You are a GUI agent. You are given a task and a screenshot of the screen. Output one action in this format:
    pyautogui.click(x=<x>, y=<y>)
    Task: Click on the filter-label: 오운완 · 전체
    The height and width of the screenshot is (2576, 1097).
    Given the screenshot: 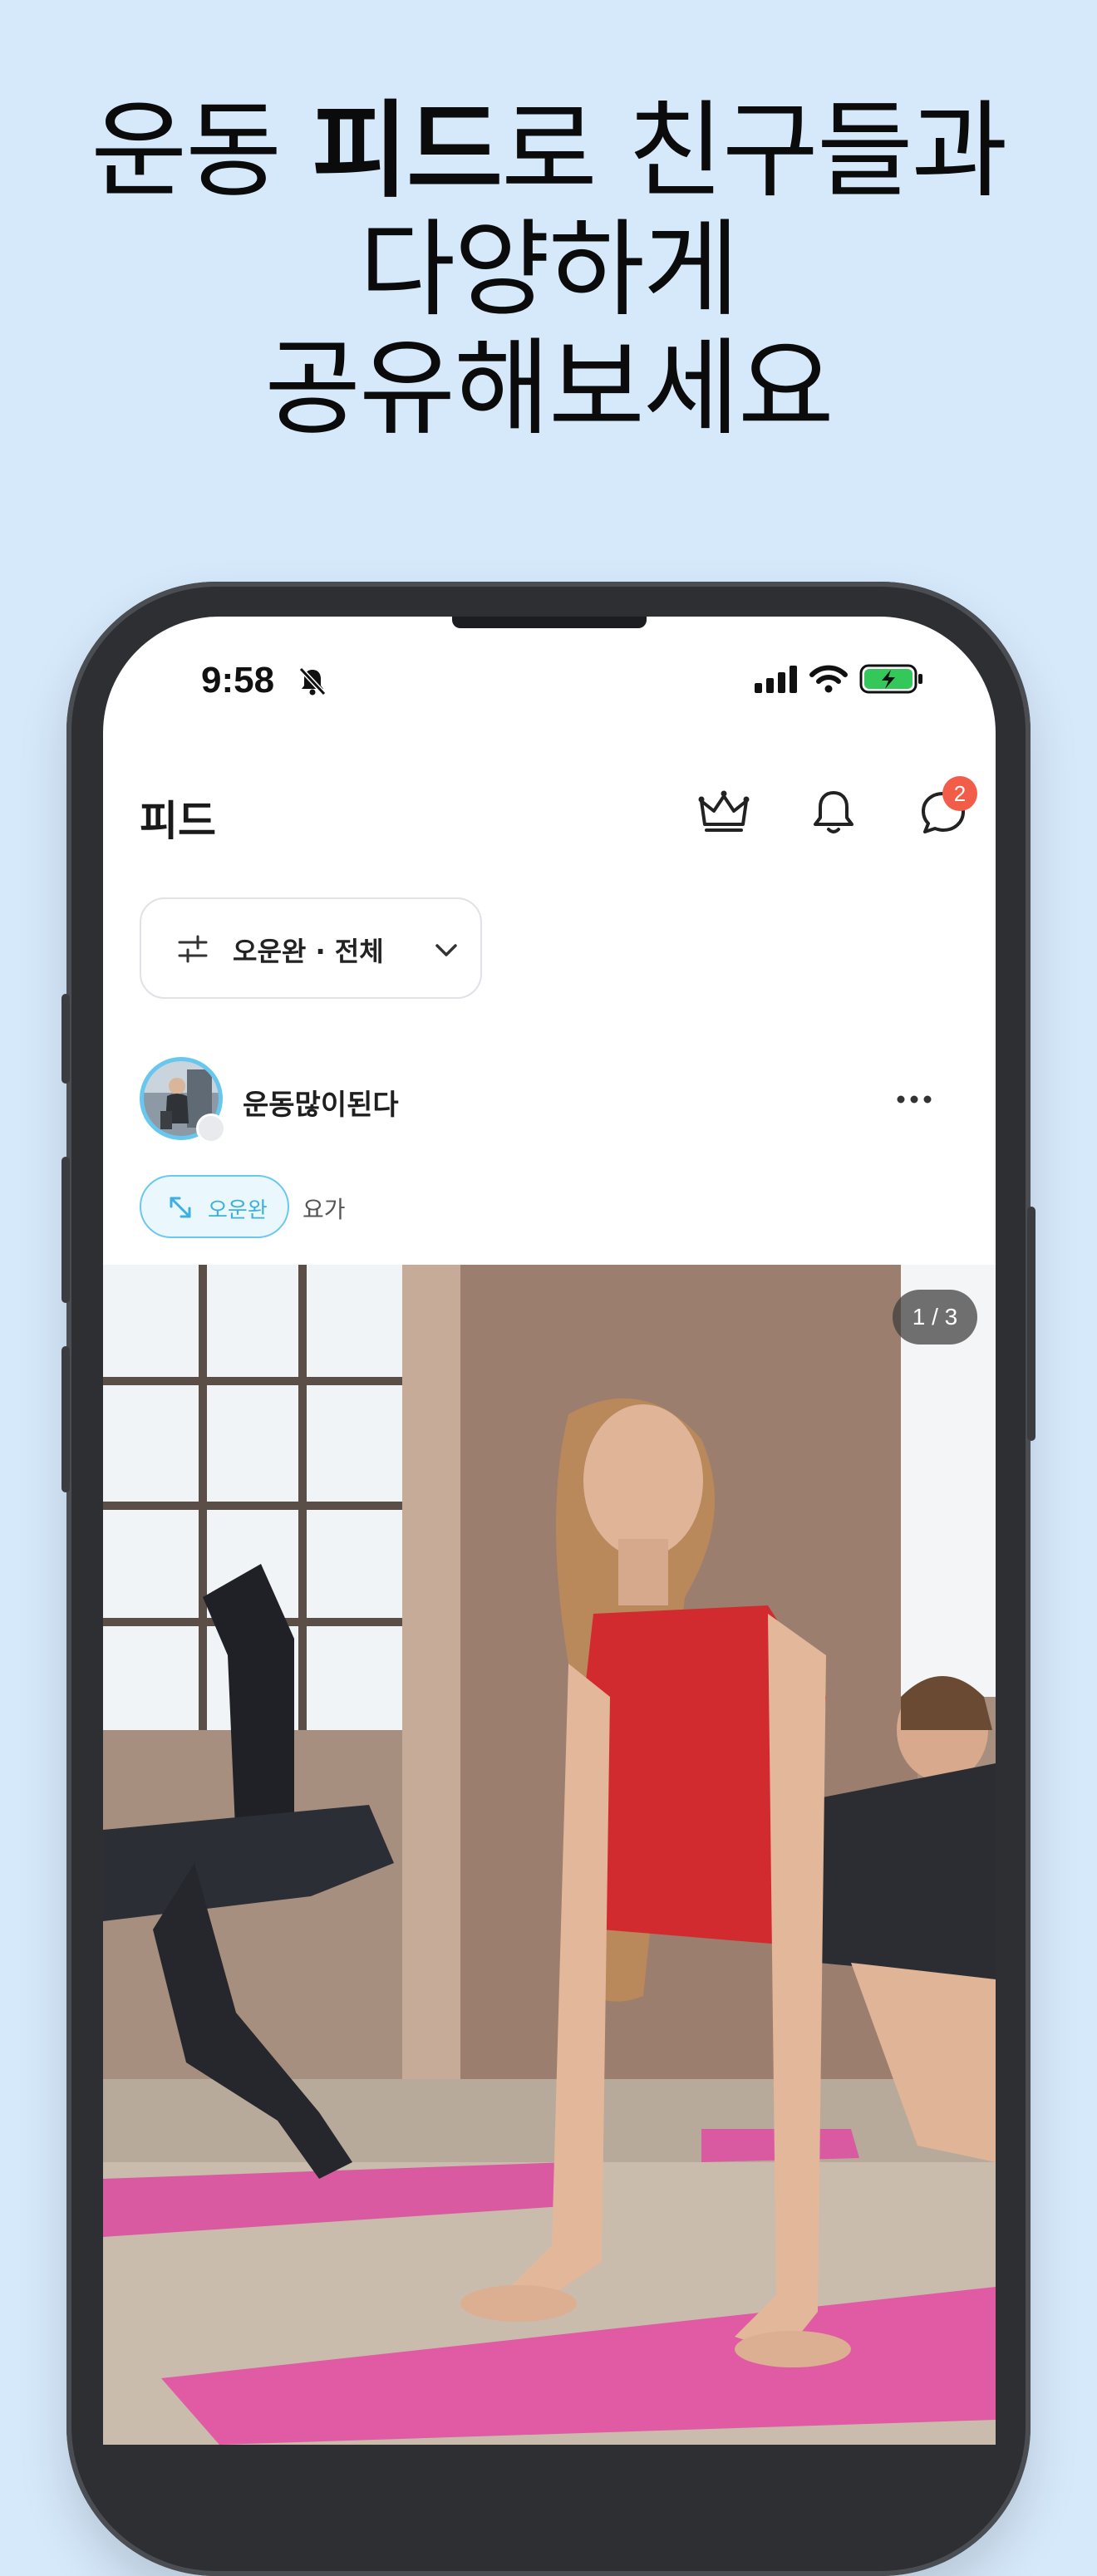 What is the action you would take?
    pyautogui.click(x=308, y=951)
    